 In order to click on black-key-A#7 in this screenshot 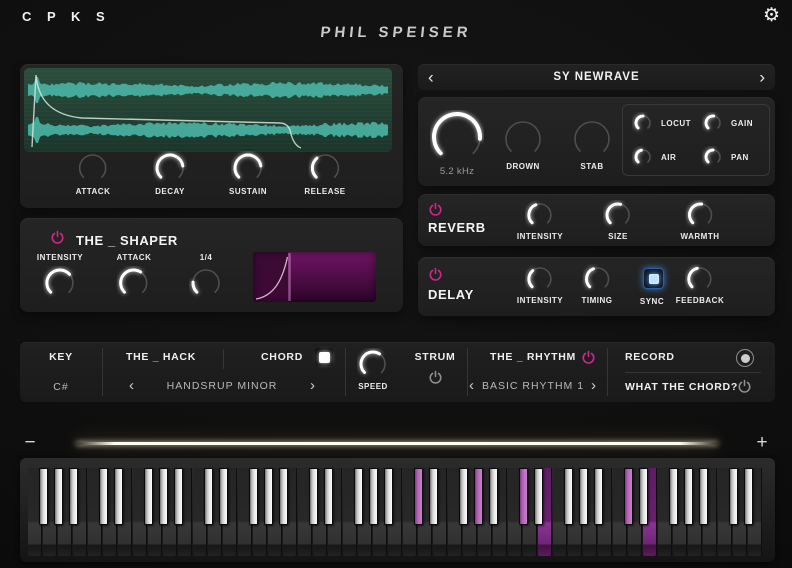, I will do `click(703, 496)`.